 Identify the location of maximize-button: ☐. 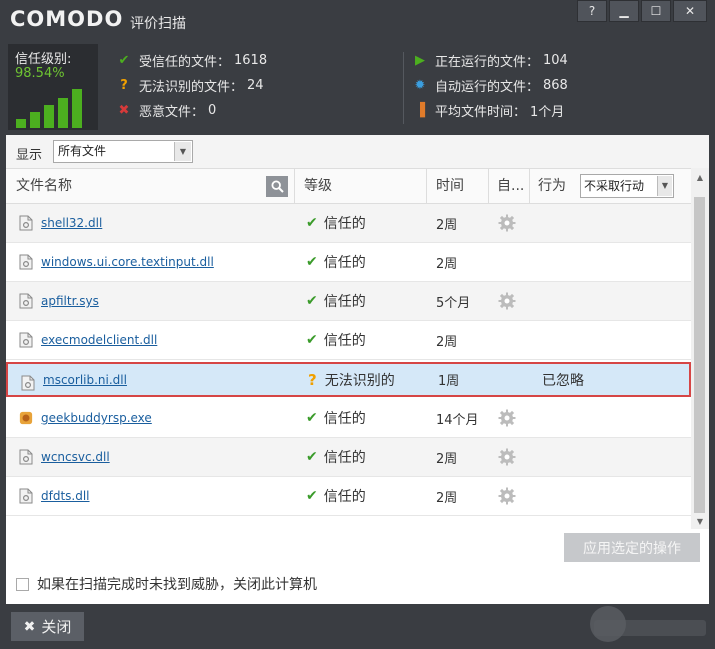
(656, 11).